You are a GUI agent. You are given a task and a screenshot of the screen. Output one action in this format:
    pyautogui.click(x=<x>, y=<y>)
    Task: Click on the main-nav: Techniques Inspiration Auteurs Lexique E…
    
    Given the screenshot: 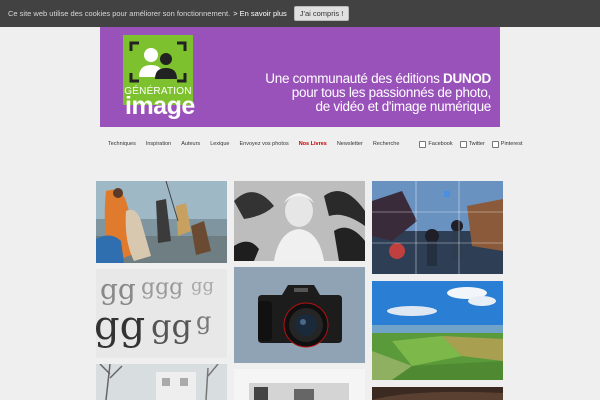 What is the action you would take?
    pyautogui.click(x=311, y=144)
    